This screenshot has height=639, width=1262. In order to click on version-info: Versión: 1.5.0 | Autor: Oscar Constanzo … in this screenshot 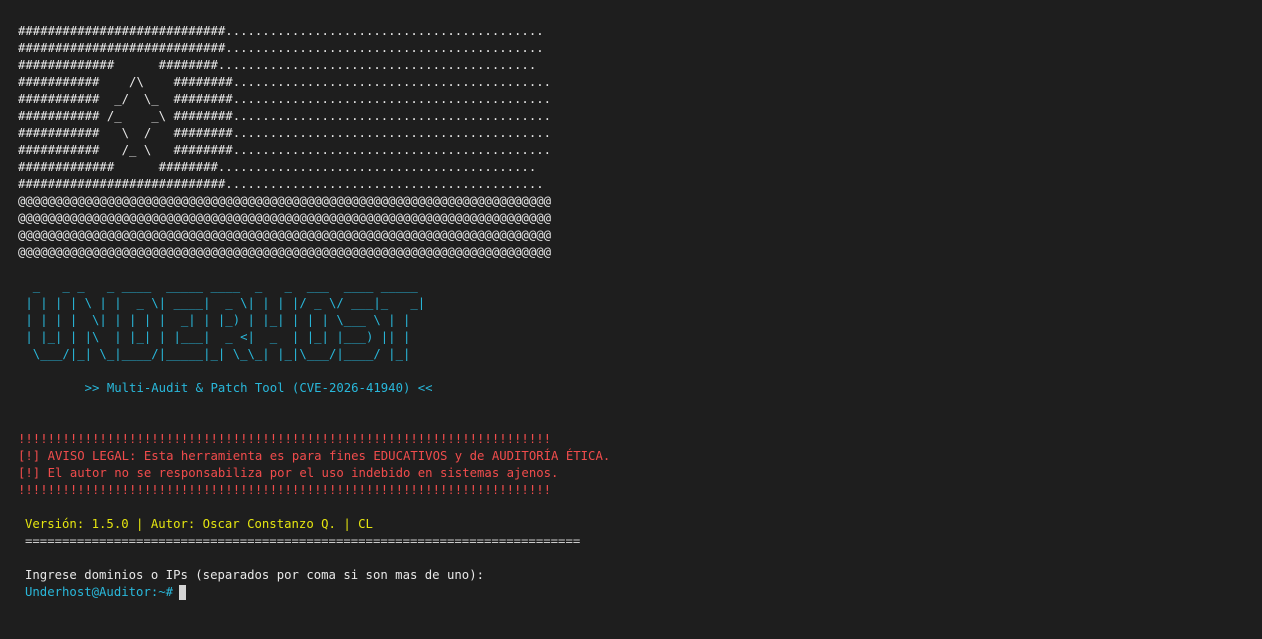, I will do `click(199, 524)`.